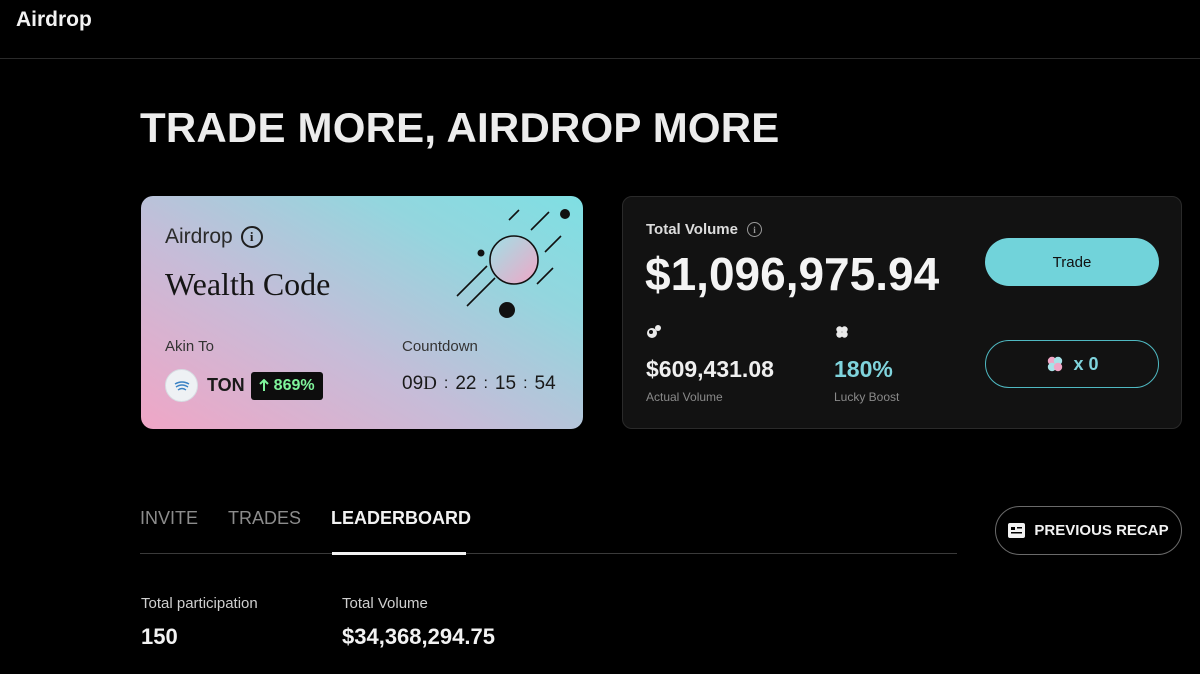 This screenshot has width=1200, height=674. I want to click on tab-bar: INVITE TRADES LEADERBOARD, so click(305, 518).